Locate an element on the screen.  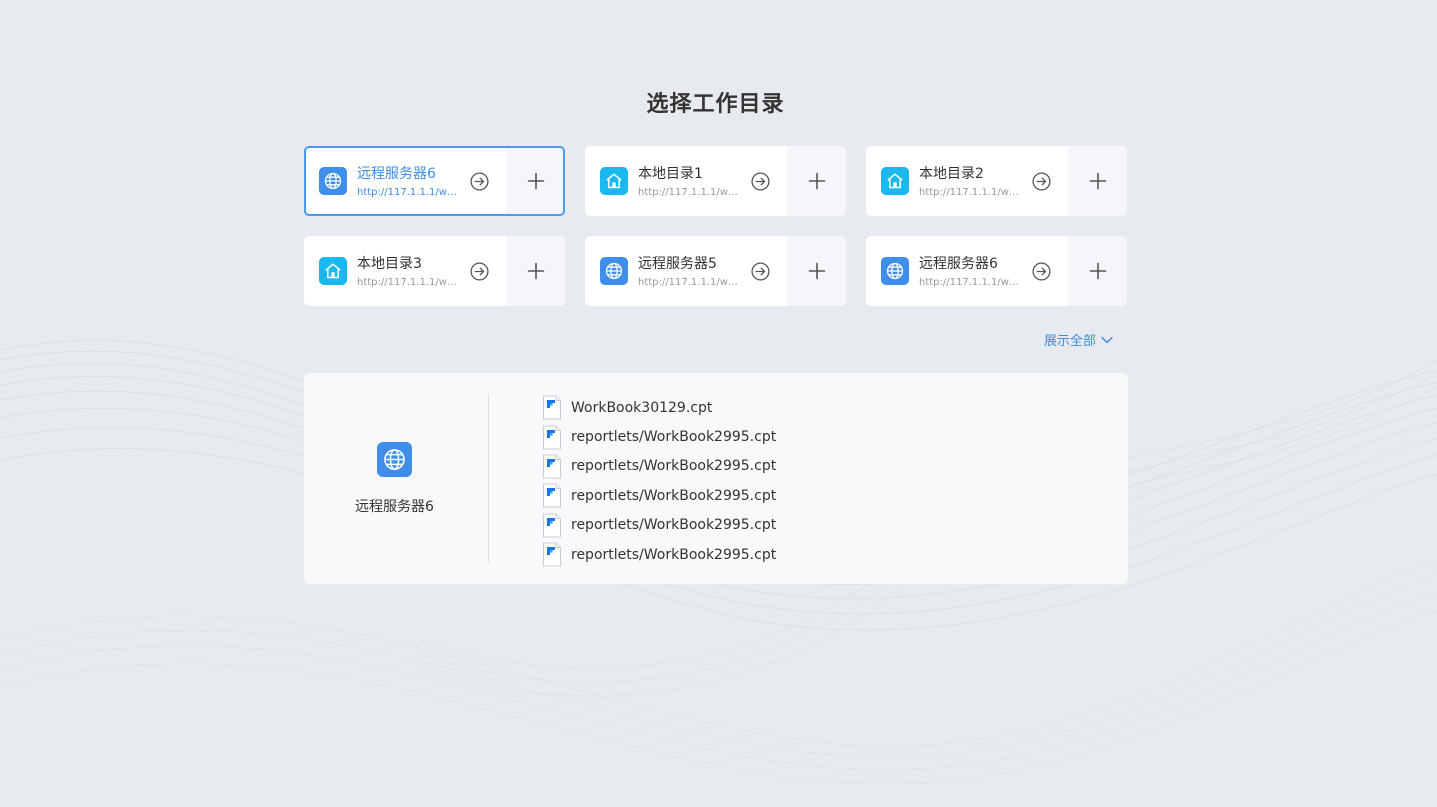
chevron-down-icon is located at coordinates (1107, 339).